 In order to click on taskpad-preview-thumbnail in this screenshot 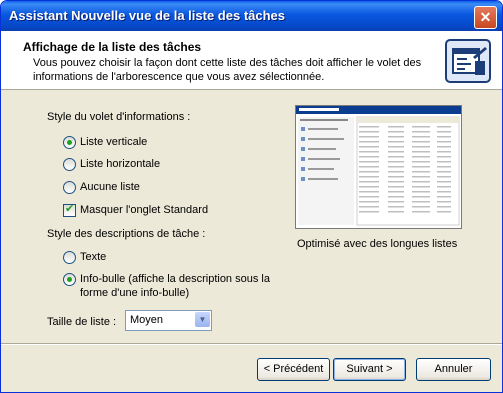, I will do `click(378, 166)`.